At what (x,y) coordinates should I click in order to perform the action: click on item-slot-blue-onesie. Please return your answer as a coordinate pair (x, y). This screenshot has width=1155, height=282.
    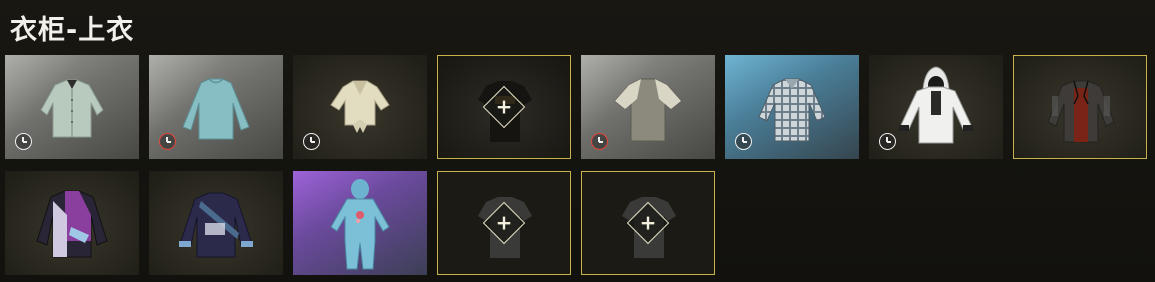
    Looking at the image, I should click on (360, 223).